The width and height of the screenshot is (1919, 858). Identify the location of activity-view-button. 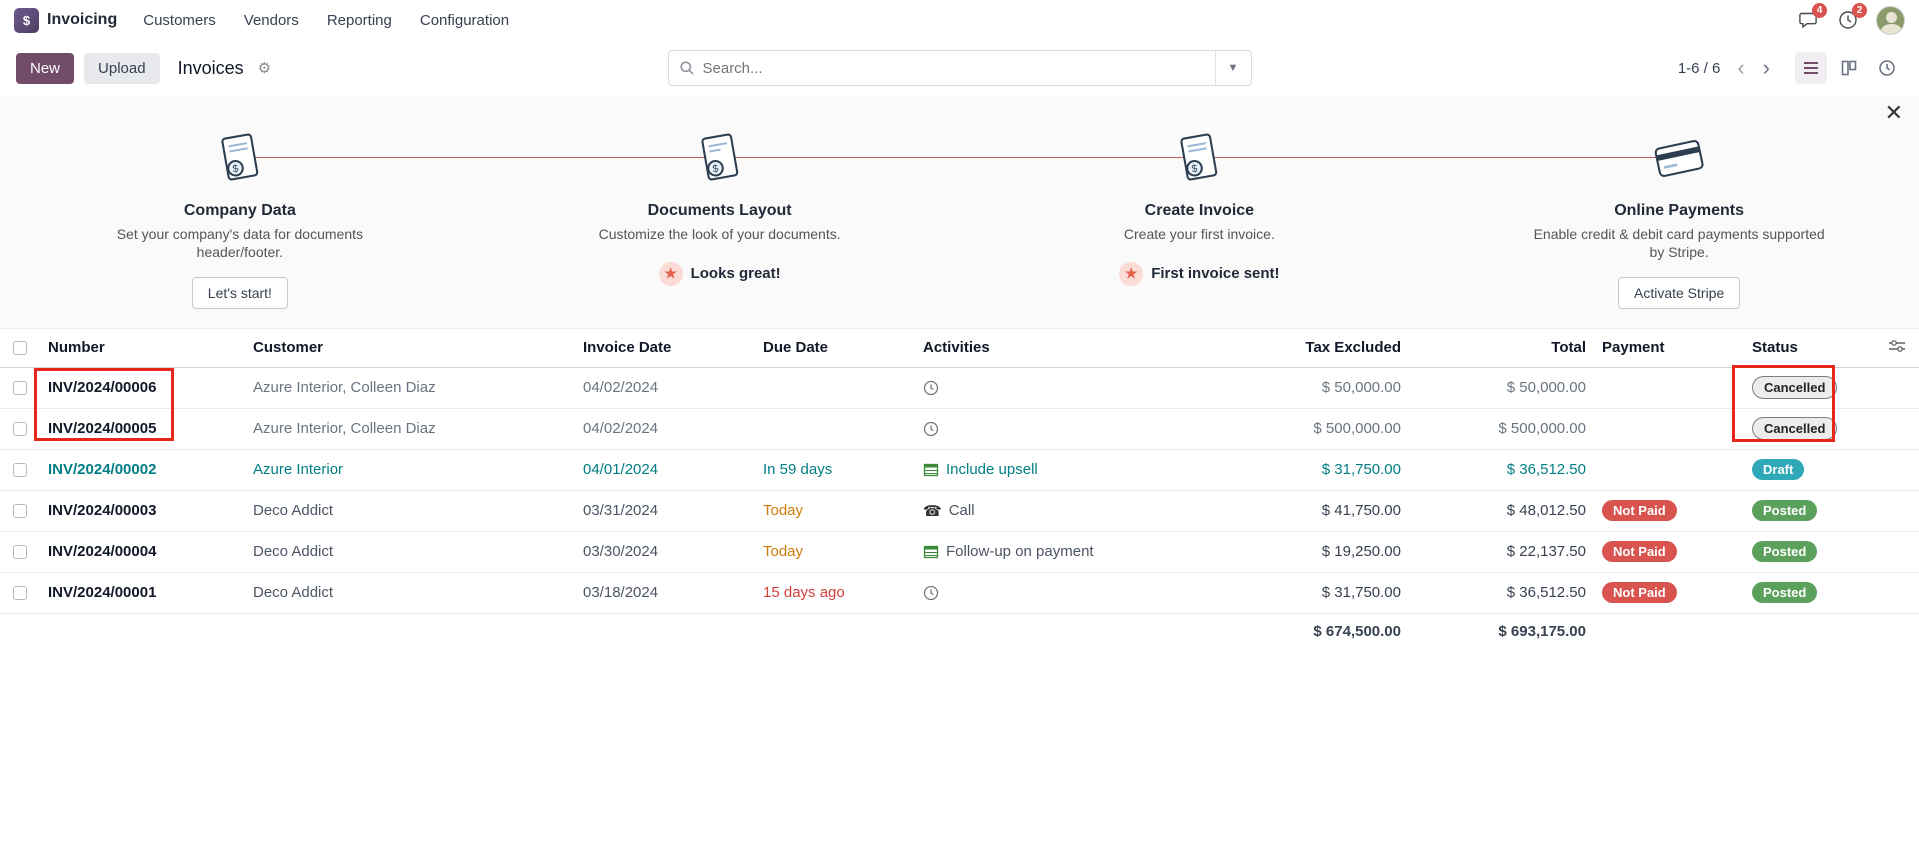
(1887, 68).